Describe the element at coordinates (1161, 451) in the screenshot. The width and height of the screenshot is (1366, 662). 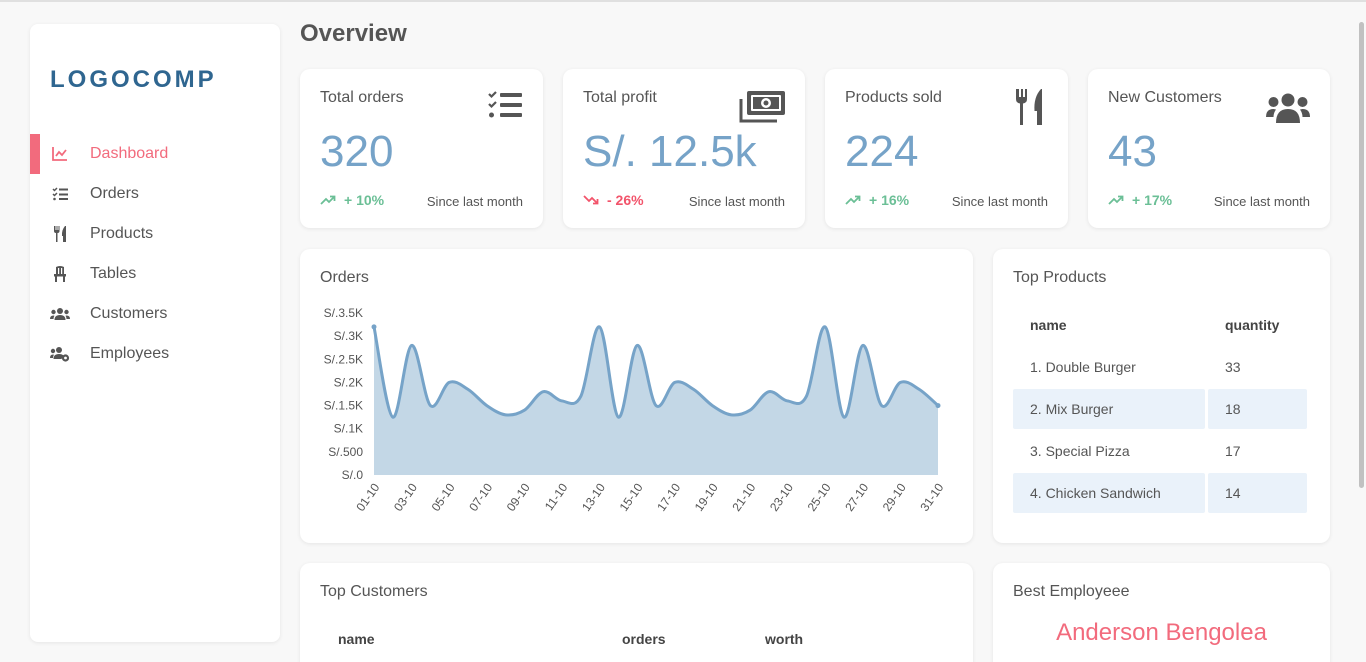
I see `table-row: 3. Special Pizza 17` at that location.